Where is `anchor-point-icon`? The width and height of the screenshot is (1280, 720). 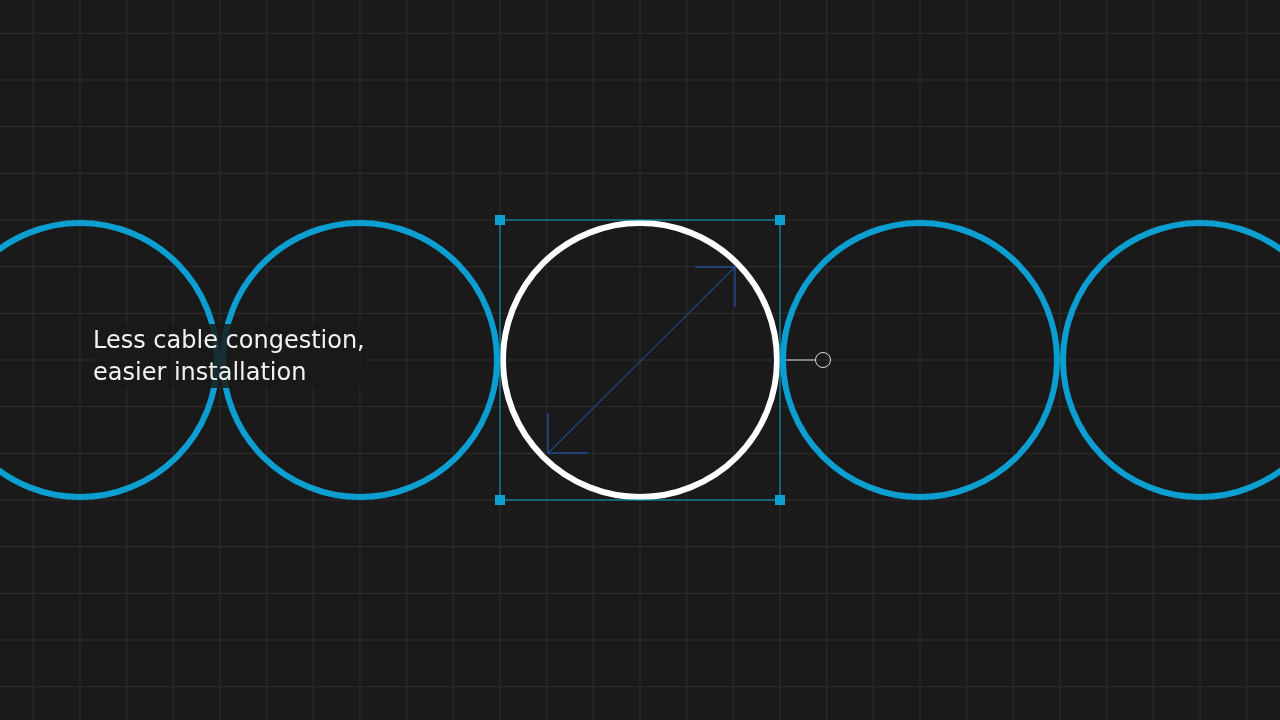
anchor-point-icon is located at coordinates (823, 360).